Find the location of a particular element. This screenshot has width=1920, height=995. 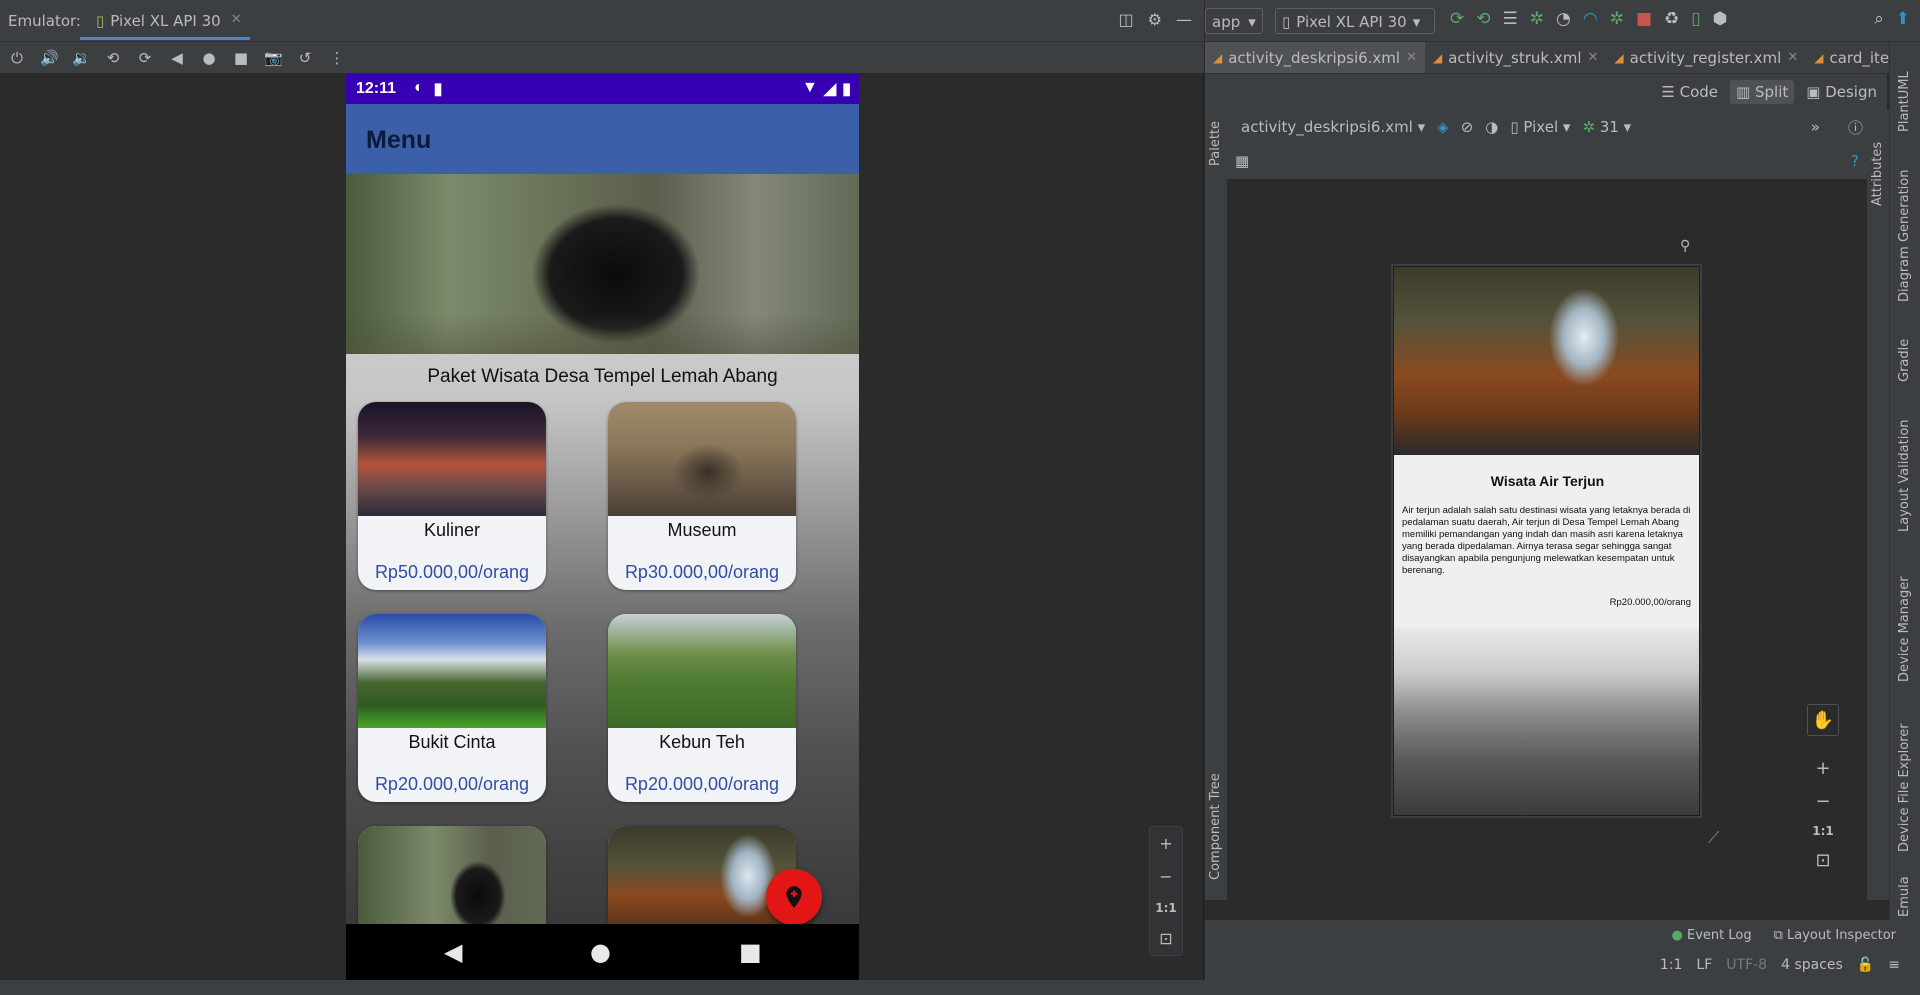

file-encoding: UTF-8 is located at coordinates (1746, 965).